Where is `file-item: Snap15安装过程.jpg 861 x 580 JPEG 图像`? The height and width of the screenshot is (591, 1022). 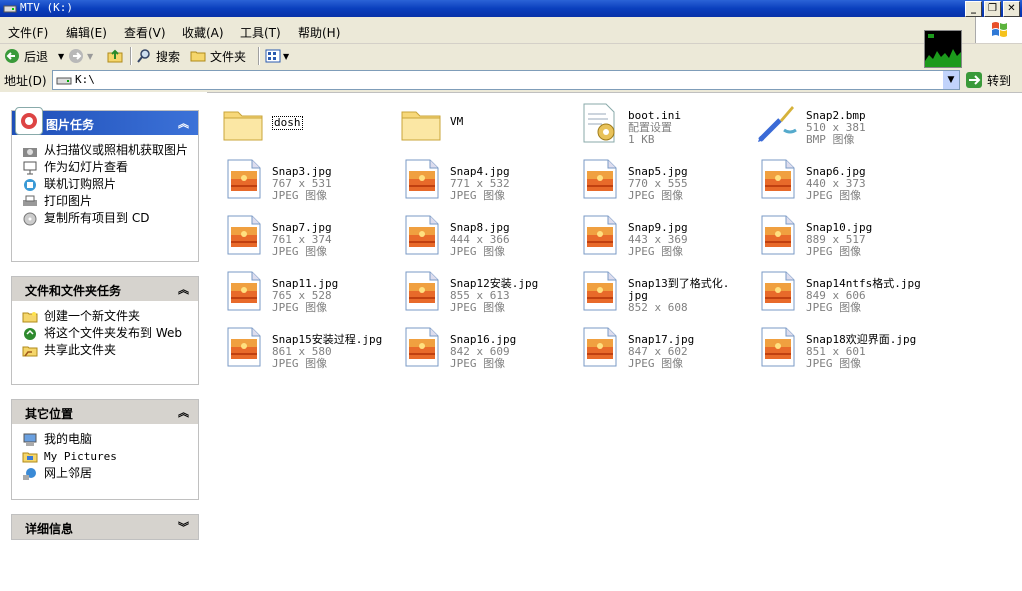
file-item: Snap15安装过程.jpg 861 x 580 JPEG 图像 is located at coordinates (302, 348).